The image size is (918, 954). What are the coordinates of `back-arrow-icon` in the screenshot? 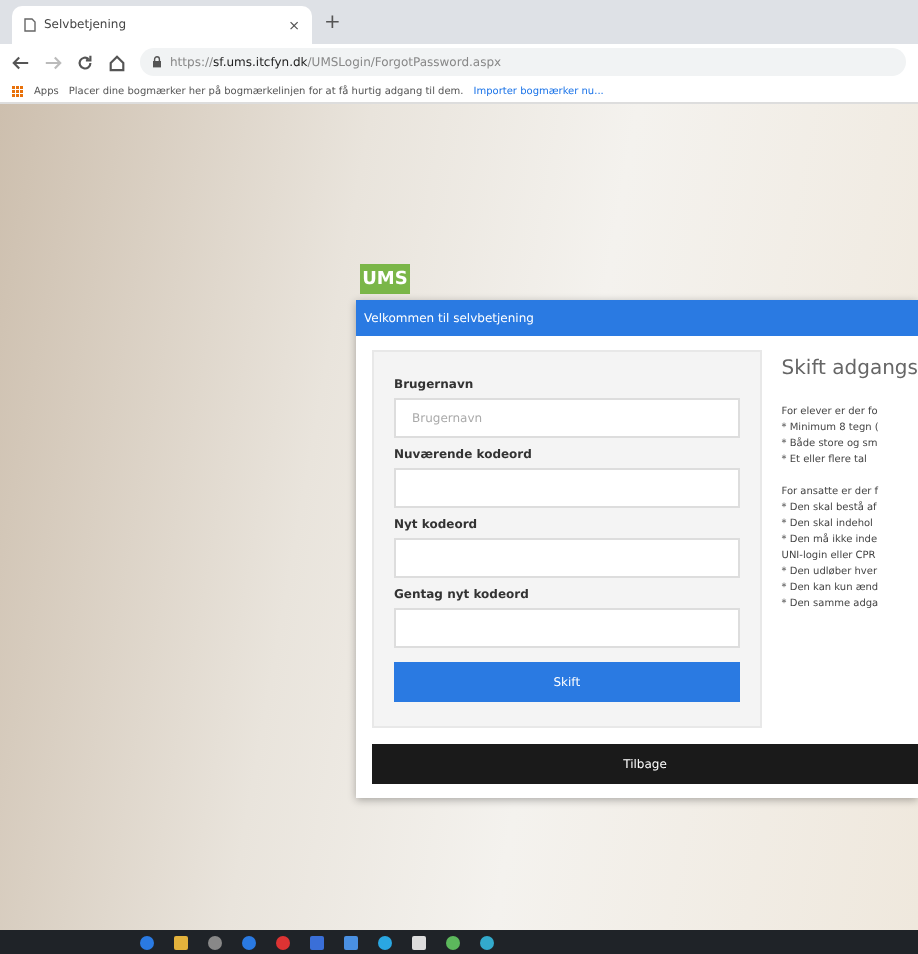 It's located at (21, 62).